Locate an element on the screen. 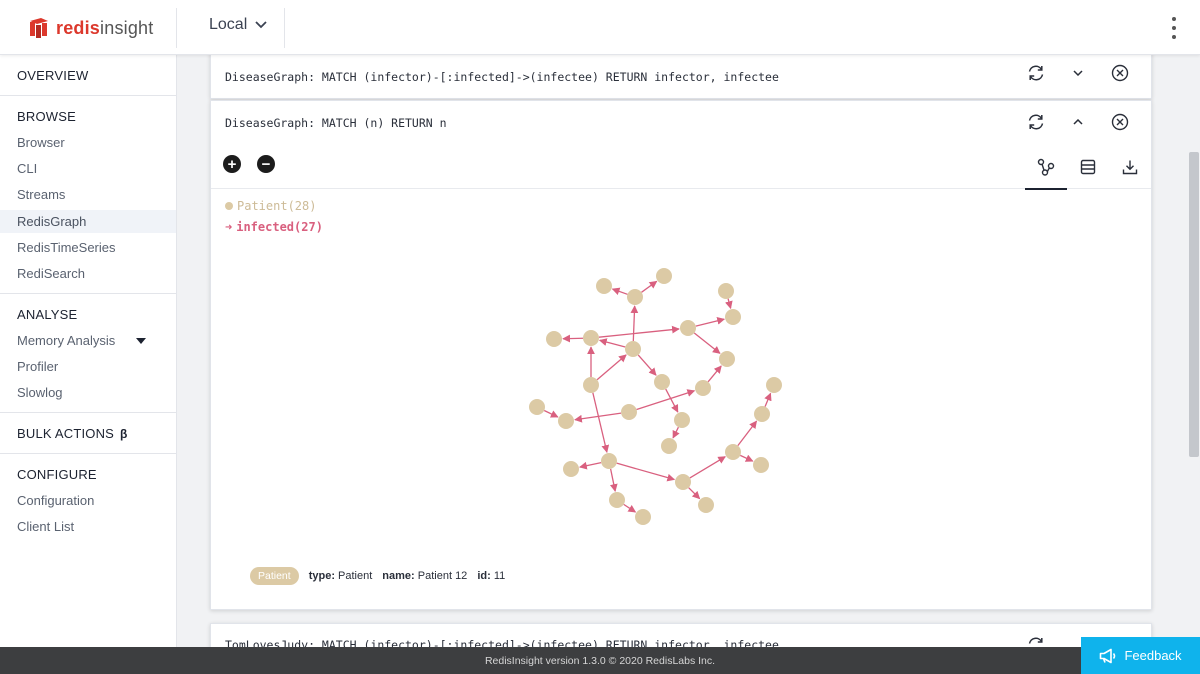 This screenshot has width=1200, height=674. zoom-out-button: − is located at coordinates (266, 164).